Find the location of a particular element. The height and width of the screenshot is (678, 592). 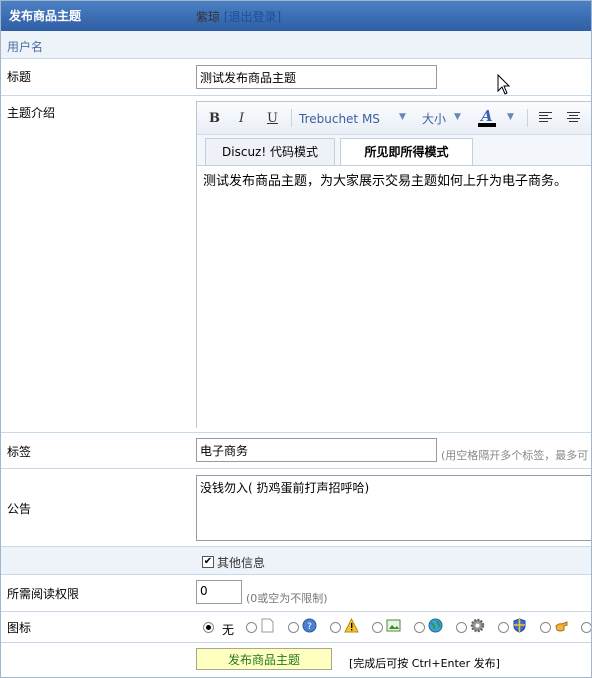

username-text: 紫琼 [退出登录] is located at coordinates (238, 16).